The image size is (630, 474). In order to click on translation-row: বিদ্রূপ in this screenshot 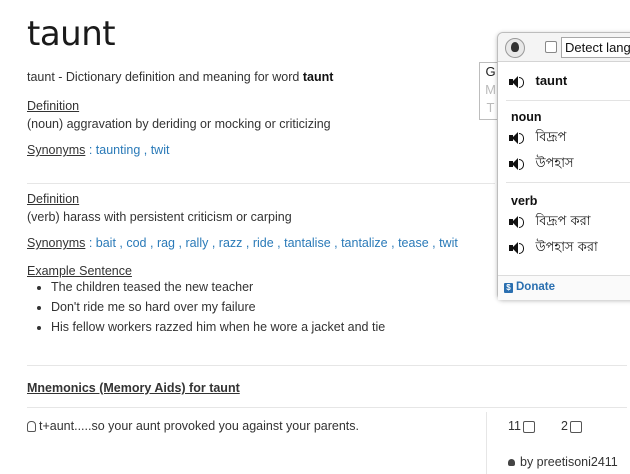, I will do `click(537, 138)`.